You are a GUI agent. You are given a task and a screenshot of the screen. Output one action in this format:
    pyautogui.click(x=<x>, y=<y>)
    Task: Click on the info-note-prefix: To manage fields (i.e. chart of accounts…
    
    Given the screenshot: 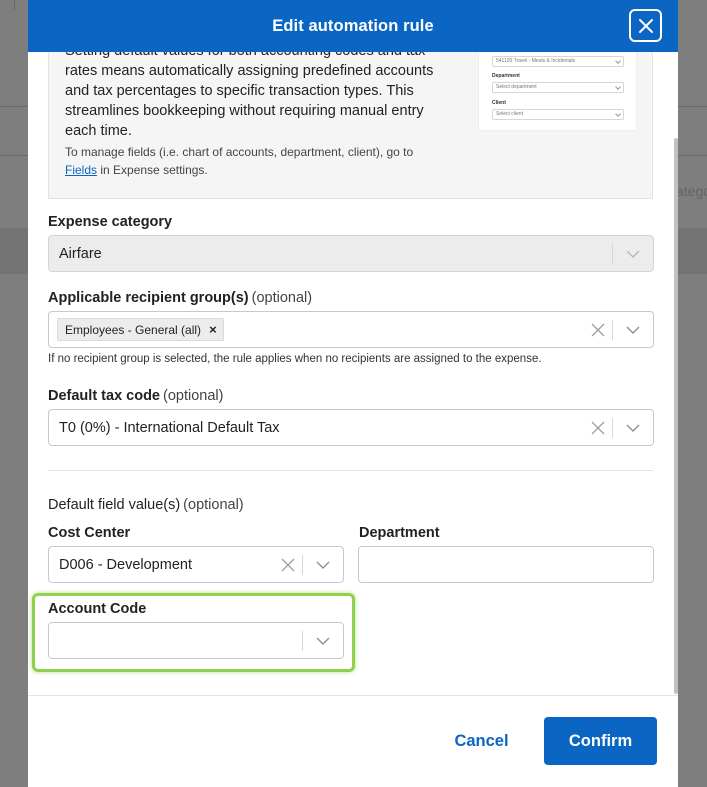 What is the action you would take?
    pyautogui.click(x=239, y=152)
    